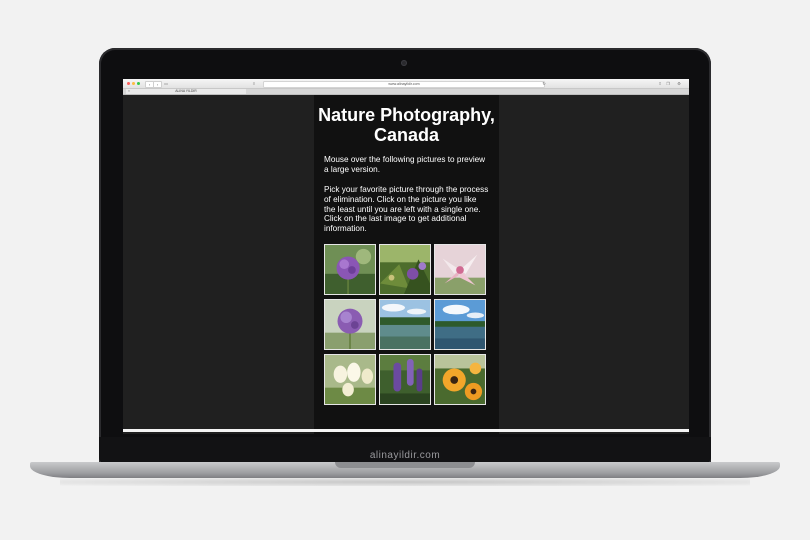 The width and height of the screenshot is (810, 540). Describe the element at coordinates (405, 269) in the screenshot. I see `photo-thumbnail-wildflowers` at that location.